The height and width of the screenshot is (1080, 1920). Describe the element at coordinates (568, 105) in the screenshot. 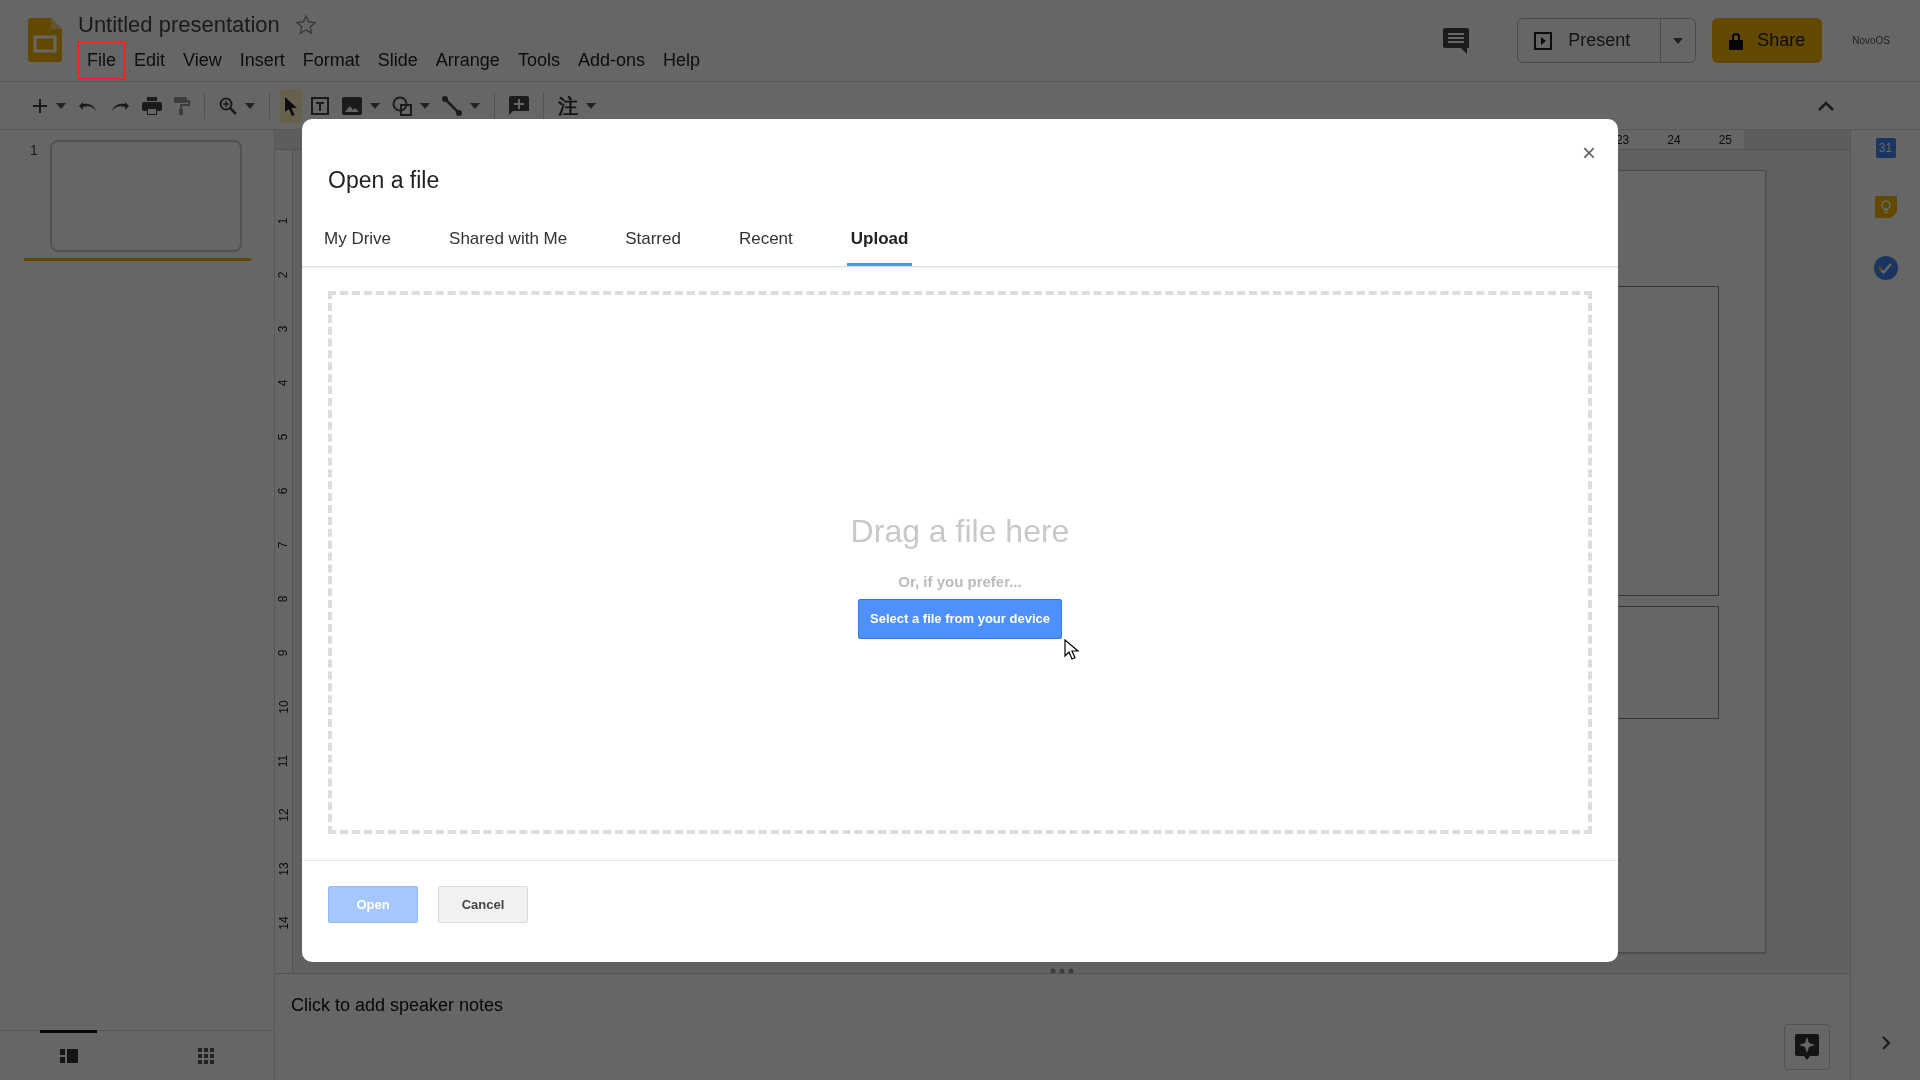

I see `input-tools-glyph: 注` at that location.